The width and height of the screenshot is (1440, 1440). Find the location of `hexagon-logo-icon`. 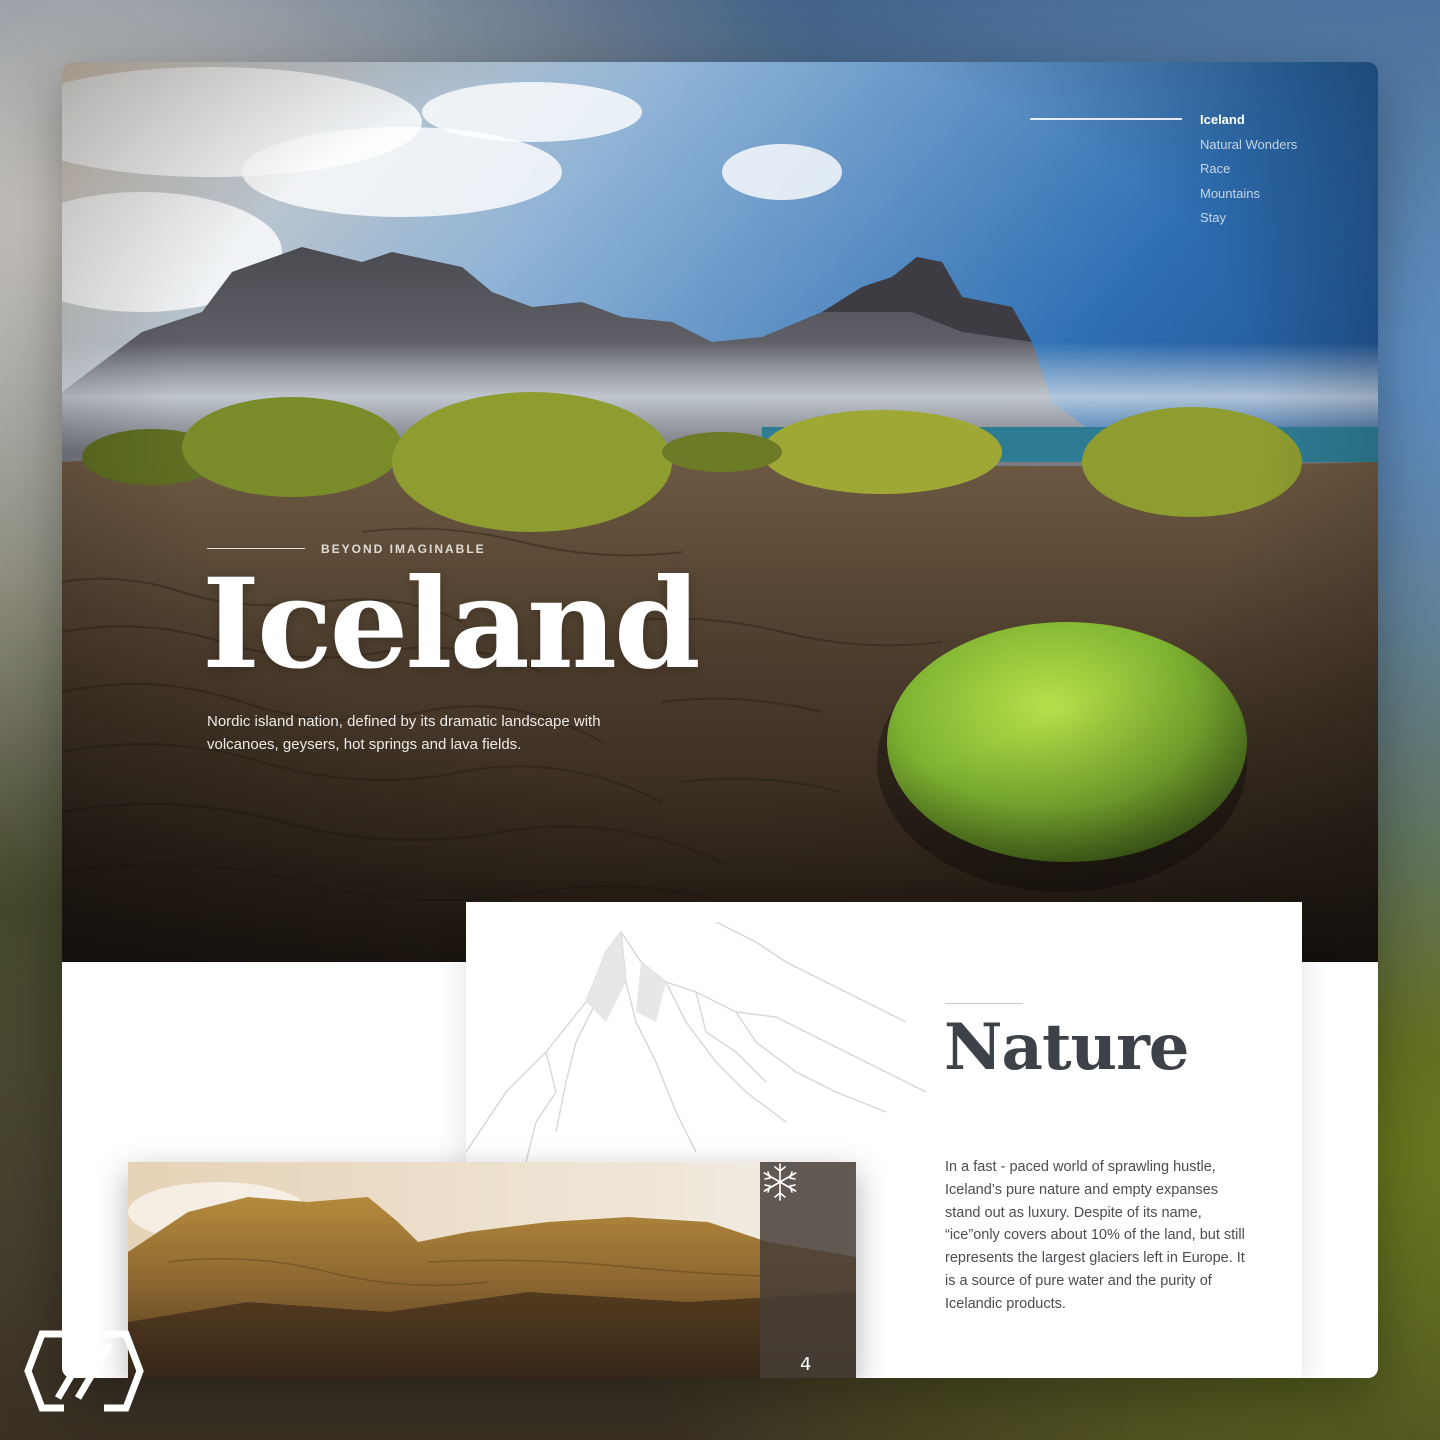

hexagon-logo-icon is located at coordinates (84, 1371).